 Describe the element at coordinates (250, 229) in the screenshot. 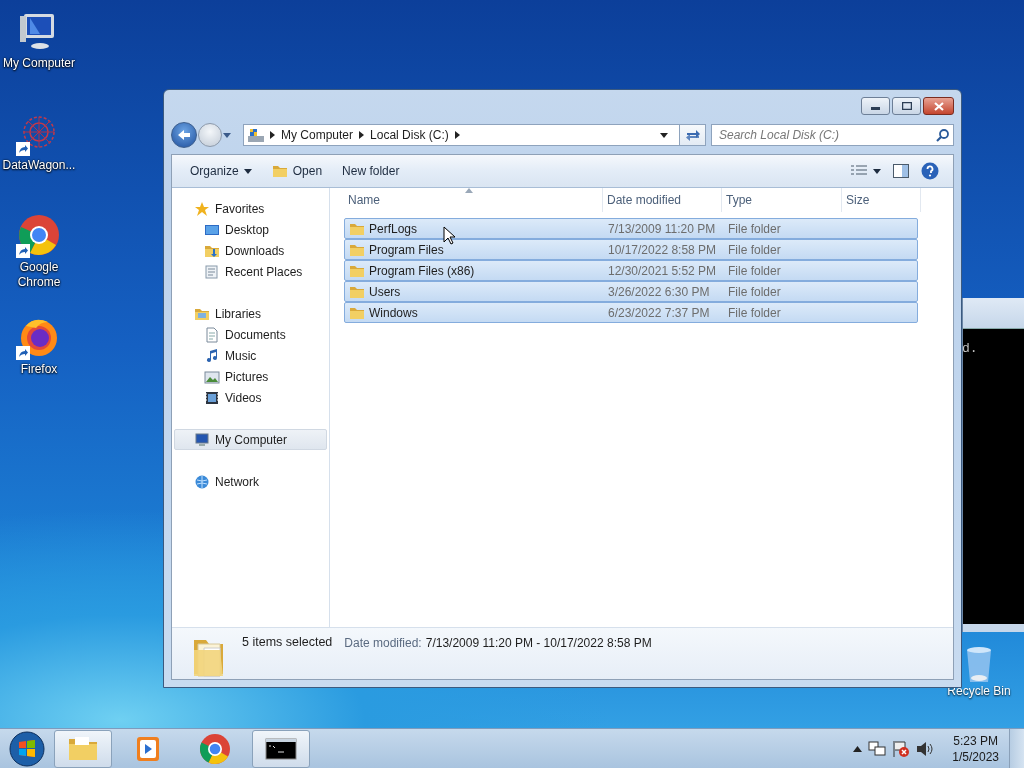

I see `nav-item: Desktop` at that location.